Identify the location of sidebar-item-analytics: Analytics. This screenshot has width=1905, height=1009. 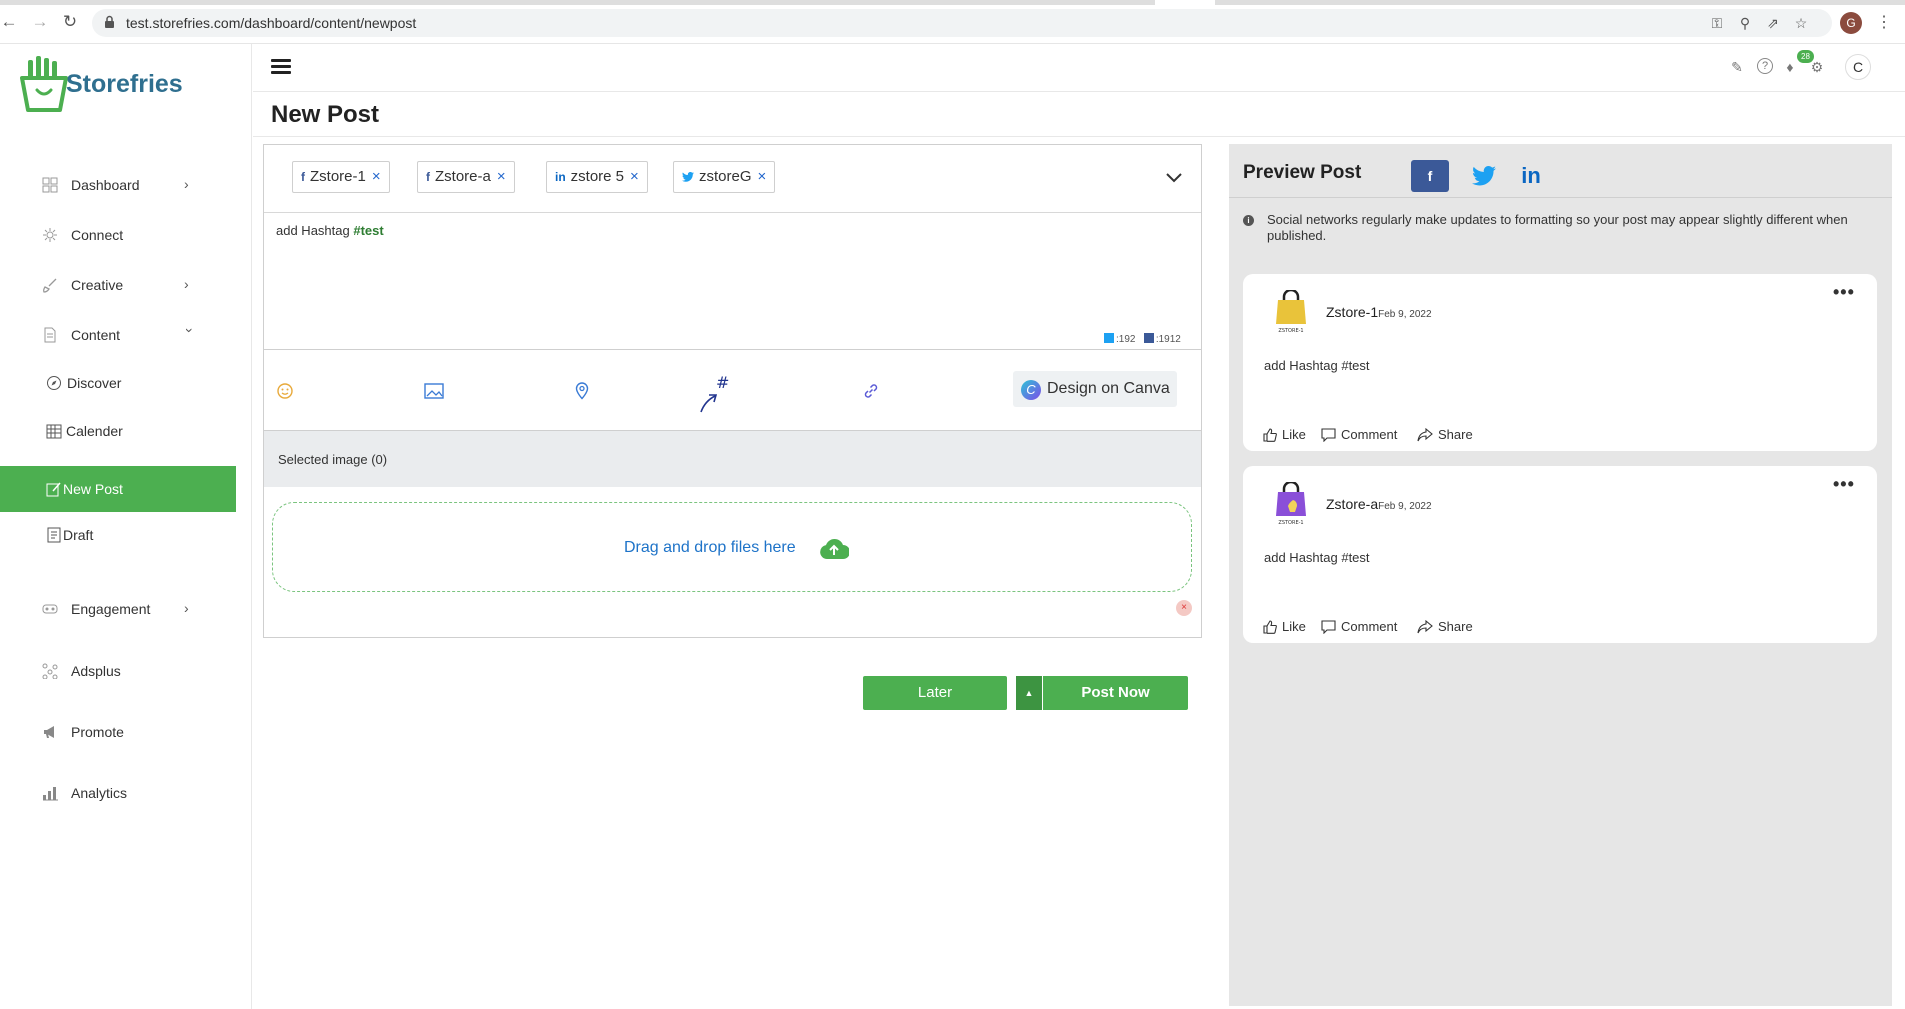
(118, 793).